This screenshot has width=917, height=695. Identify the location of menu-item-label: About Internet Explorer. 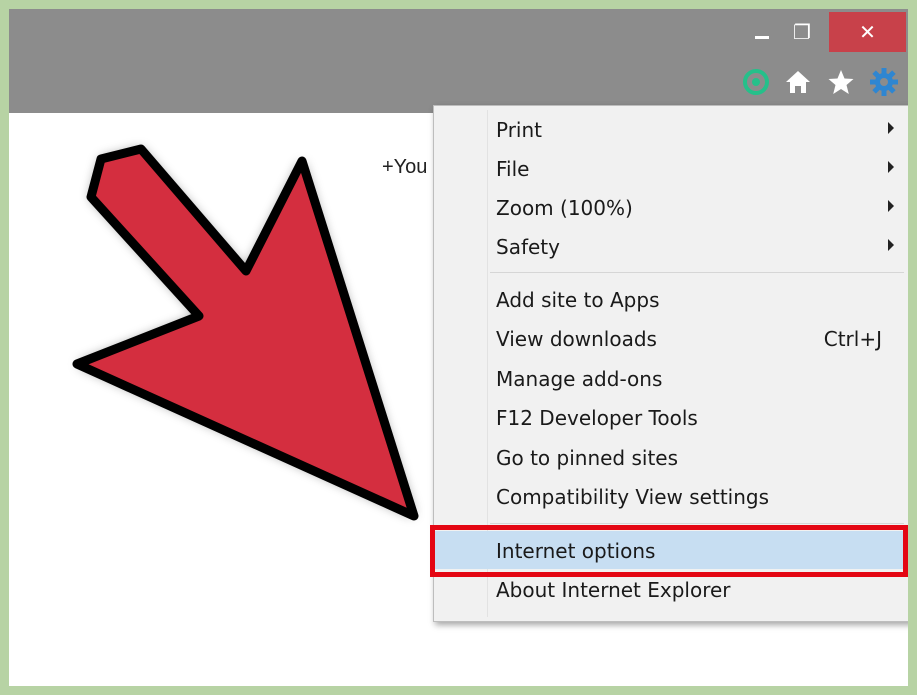
(613, 590).